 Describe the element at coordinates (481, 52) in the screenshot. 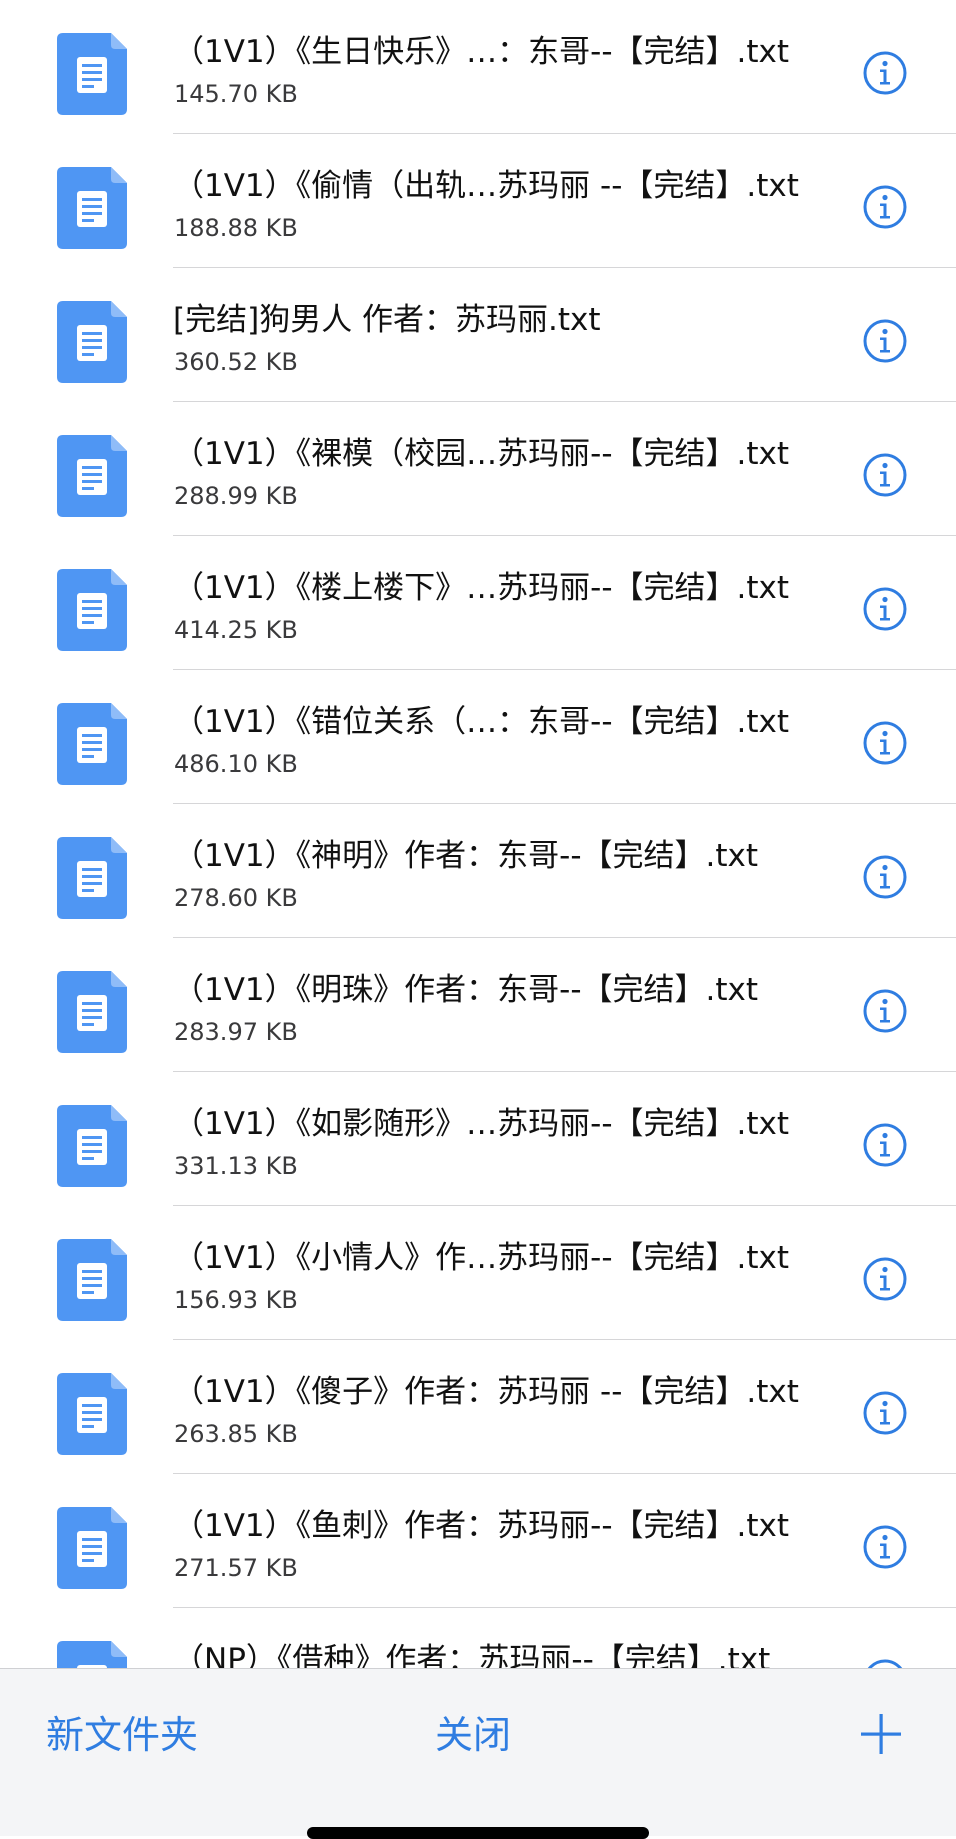

I see `file-name: （1V1）《生日快乐》…：东哥--【完结】.txt` at that location.